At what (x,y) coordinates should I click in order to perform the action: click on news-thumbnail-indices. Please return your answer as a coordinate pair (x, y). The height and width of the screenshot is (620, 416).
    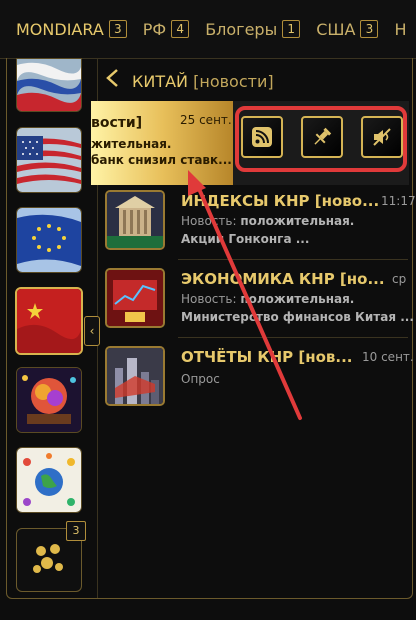
    Looking at the image, I should click on (135, 220).